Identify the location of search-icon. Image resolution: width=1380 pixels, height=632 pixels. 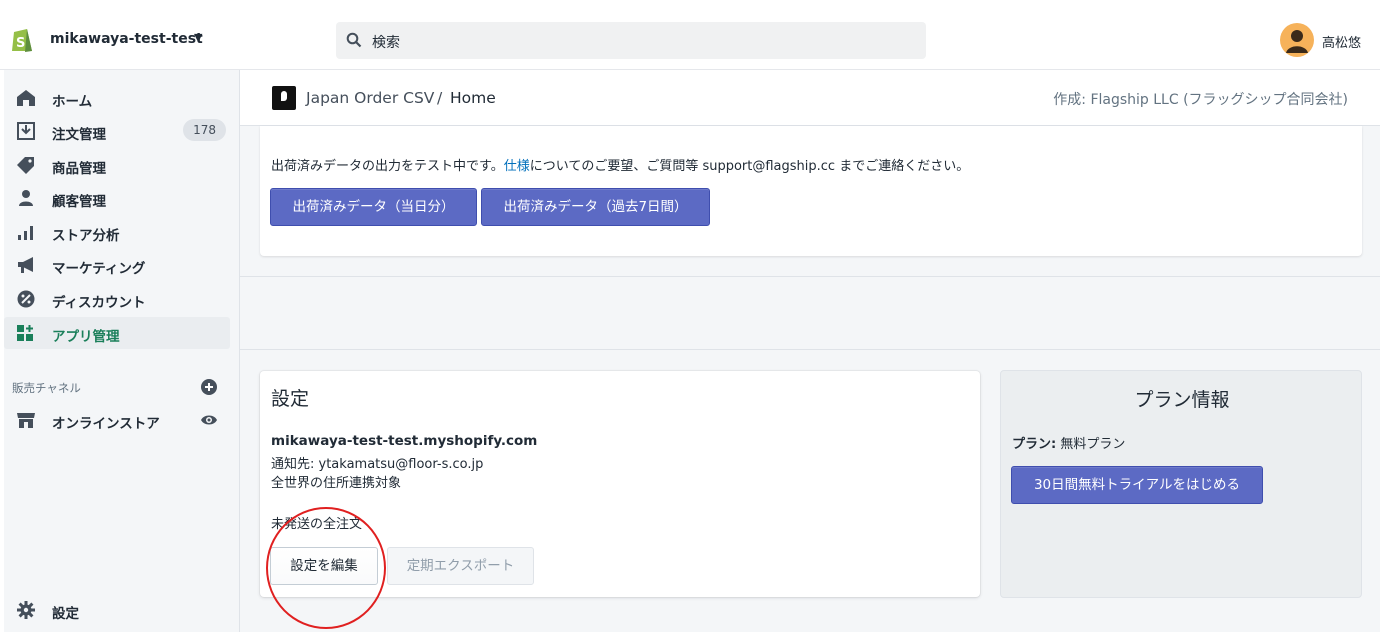
(354, 40).